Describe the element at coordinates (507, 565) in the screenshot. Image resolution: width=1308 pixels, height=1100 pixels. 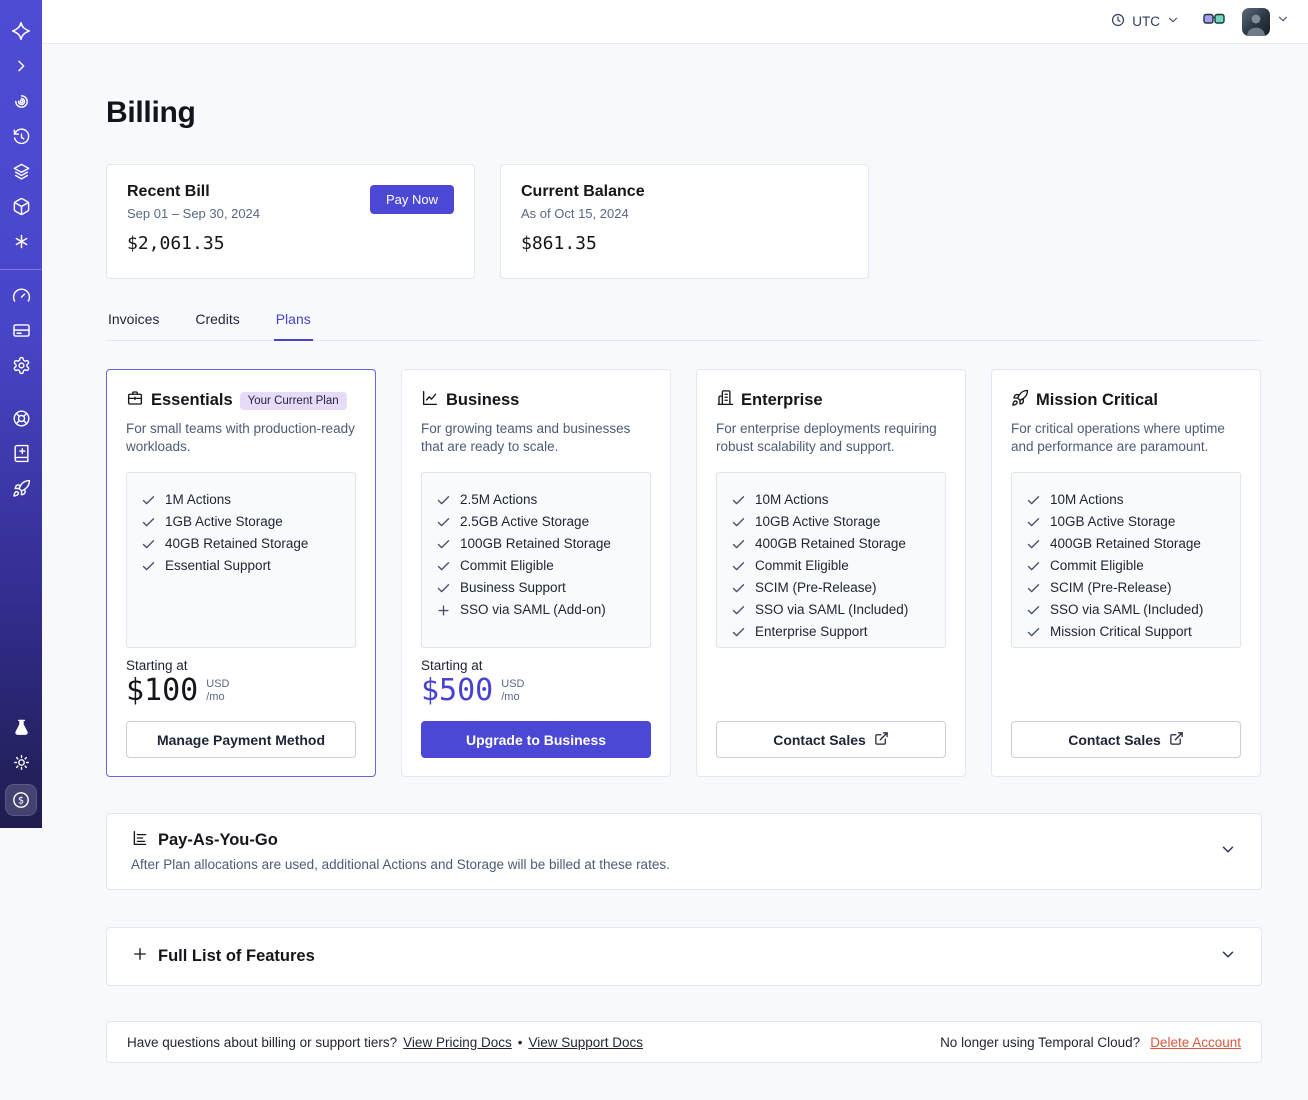
I see `plan-feature-label: Commit Eligible` at that location.